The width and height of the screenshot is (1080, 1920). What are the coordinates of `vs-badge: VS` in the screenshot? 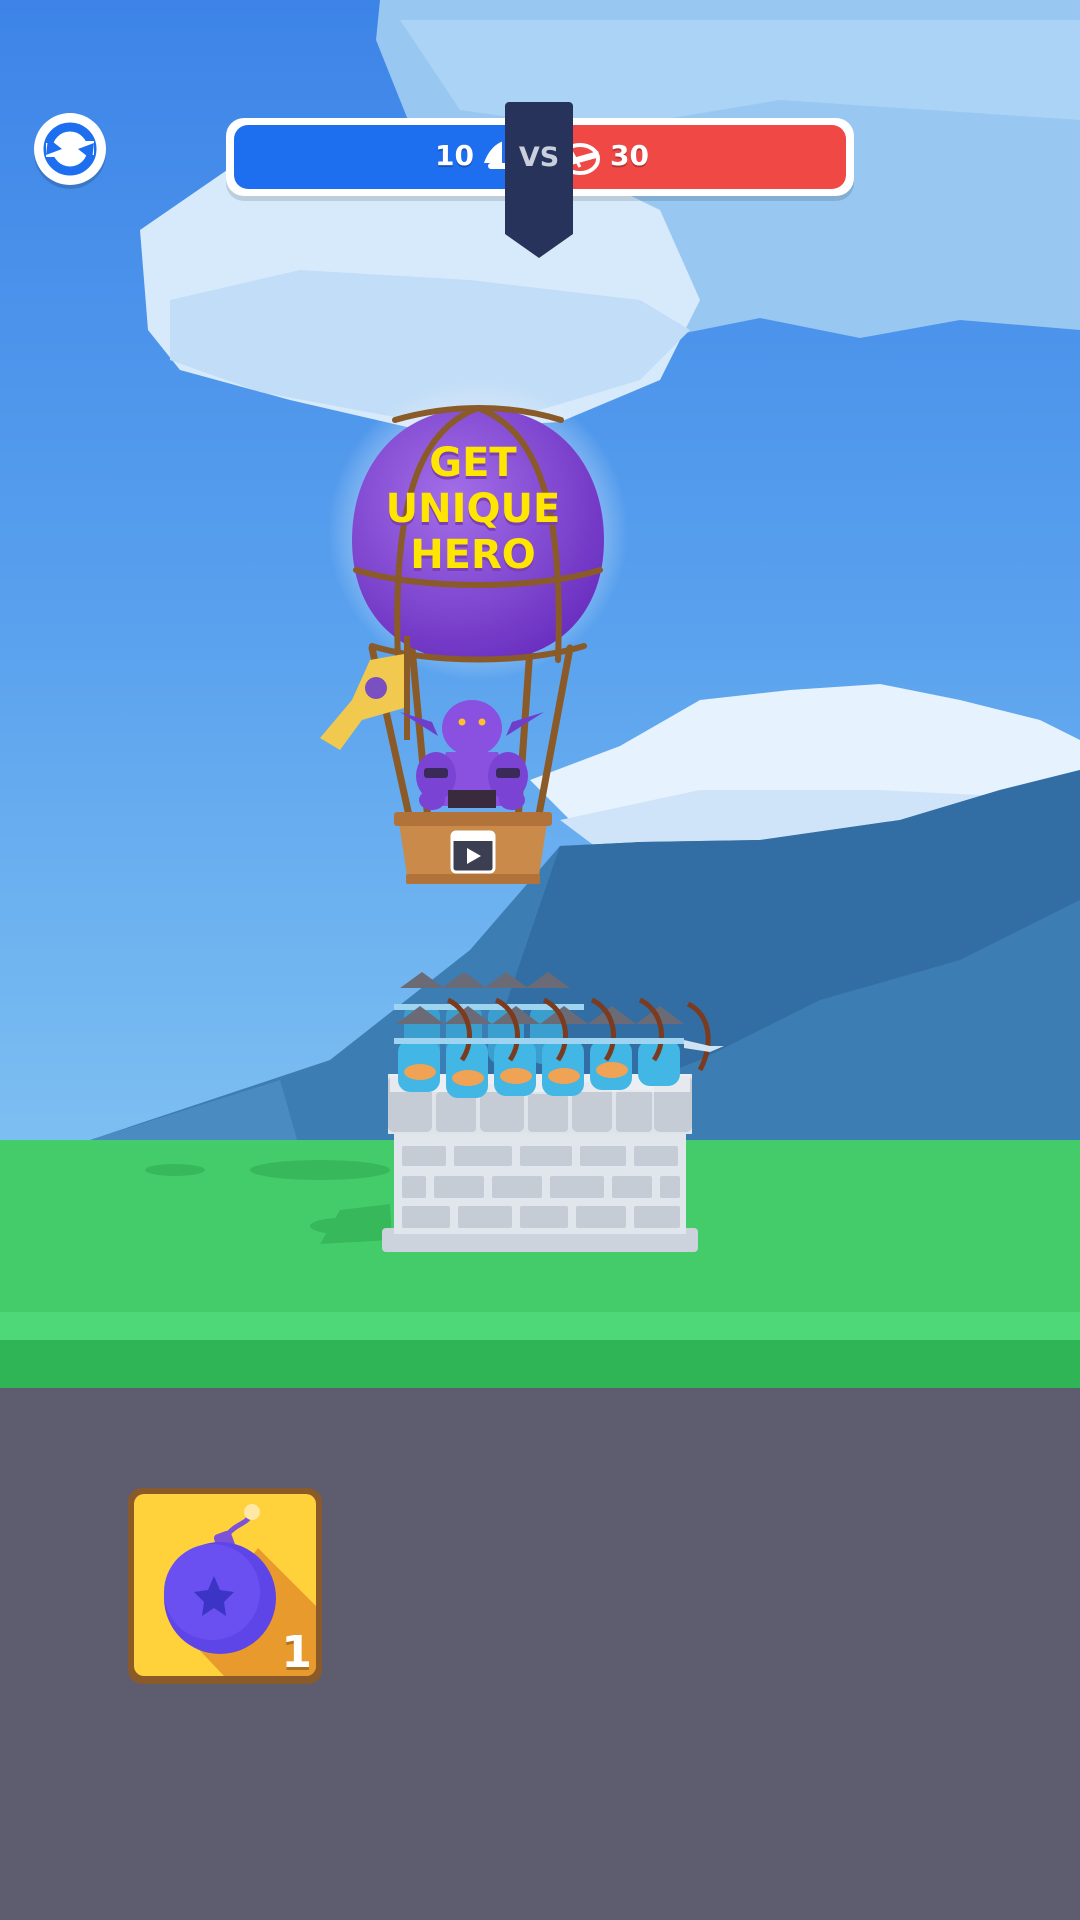 It's located at (539, 181).